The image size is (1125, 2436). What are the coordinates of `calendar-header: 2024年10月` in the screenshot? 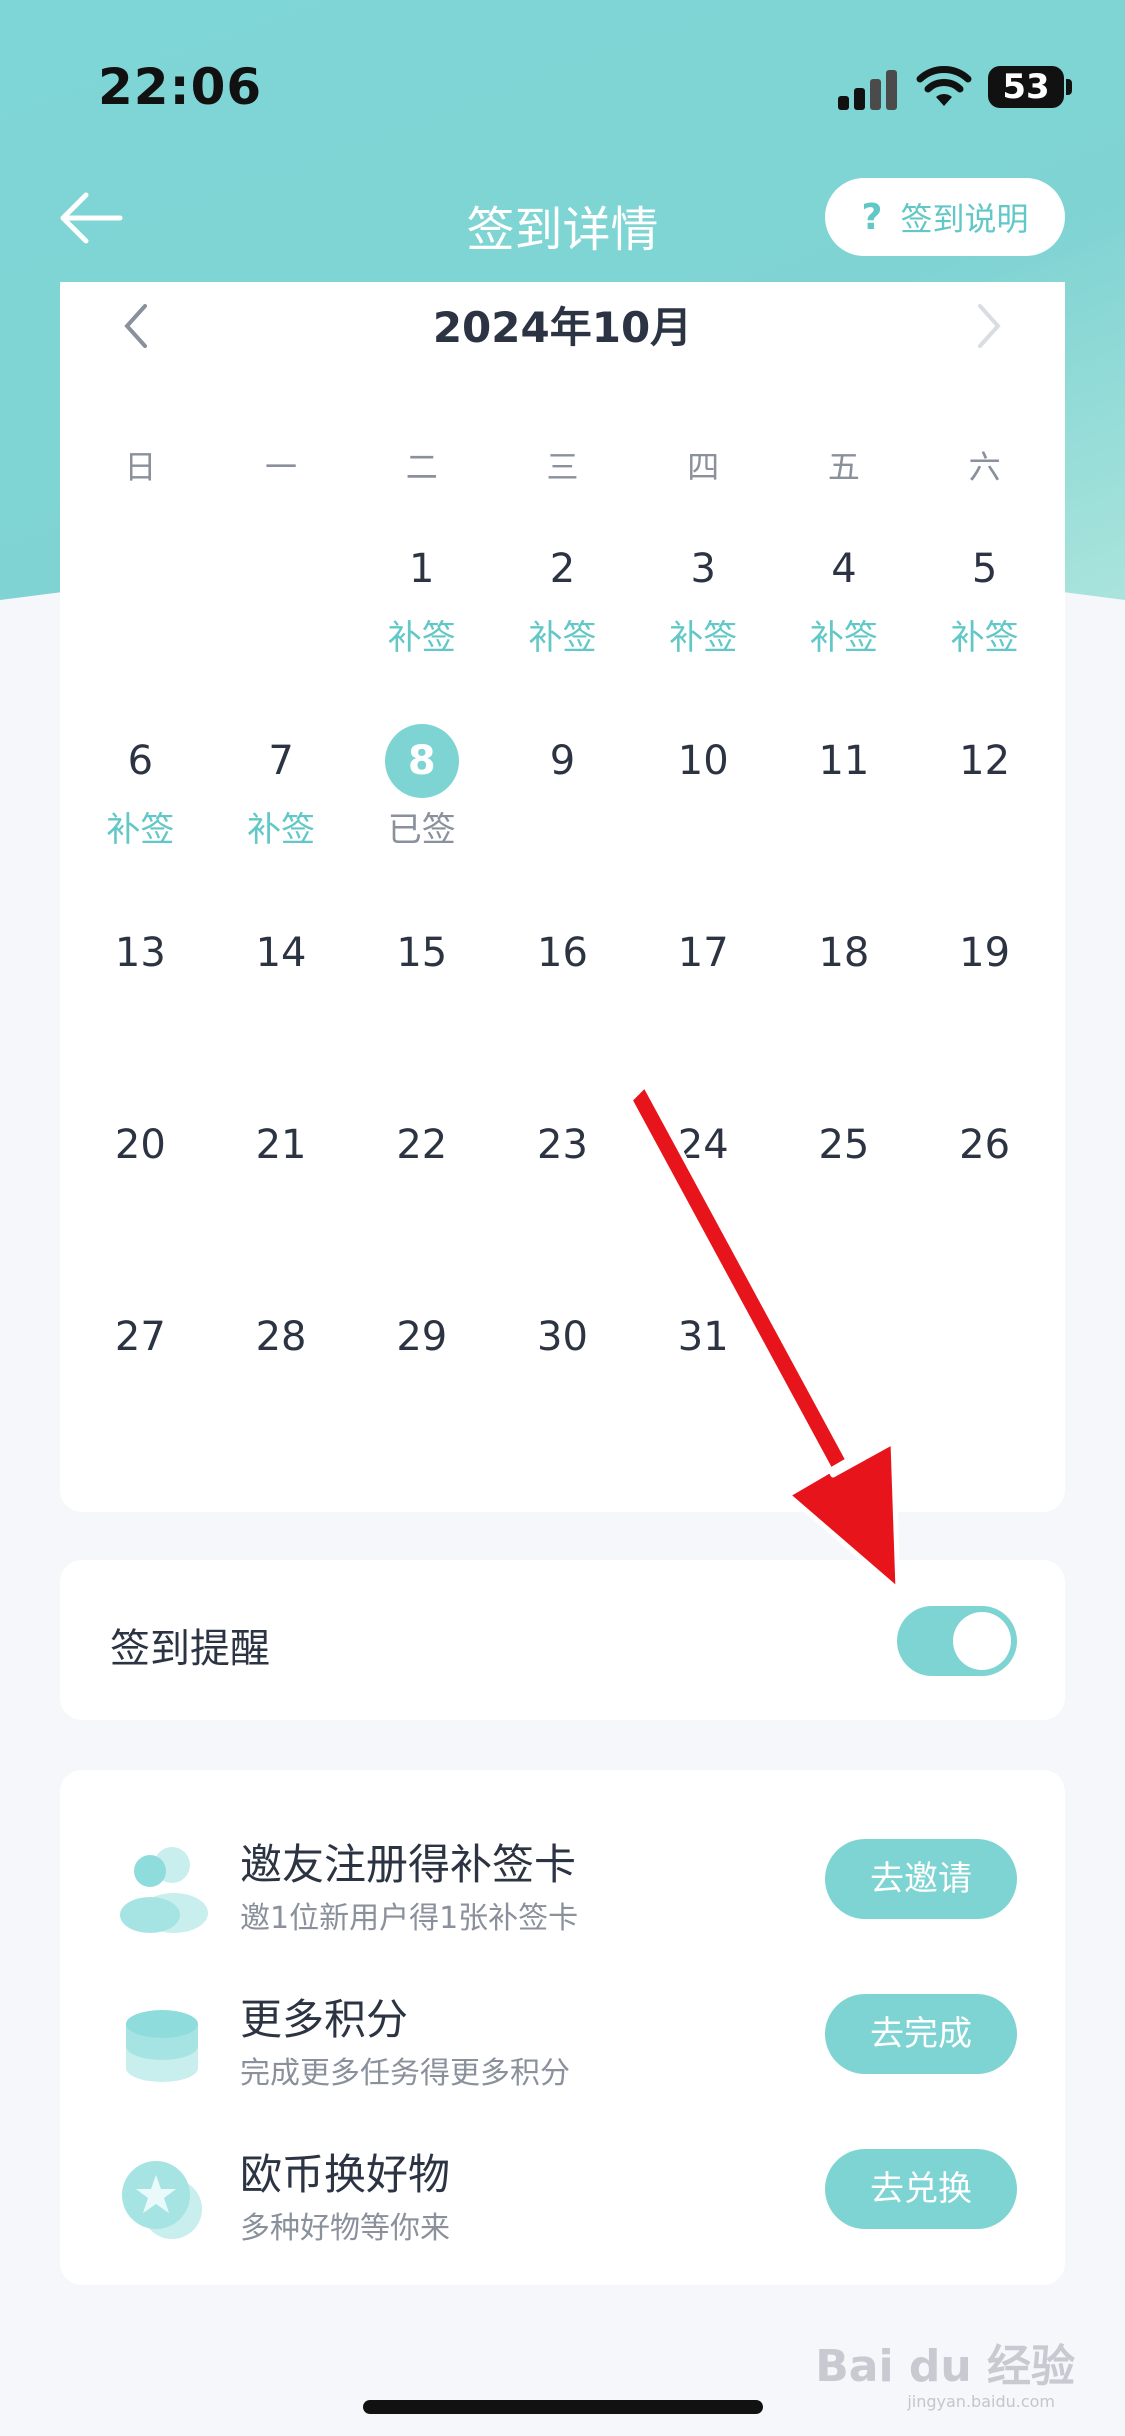 It's located at (562, 322).